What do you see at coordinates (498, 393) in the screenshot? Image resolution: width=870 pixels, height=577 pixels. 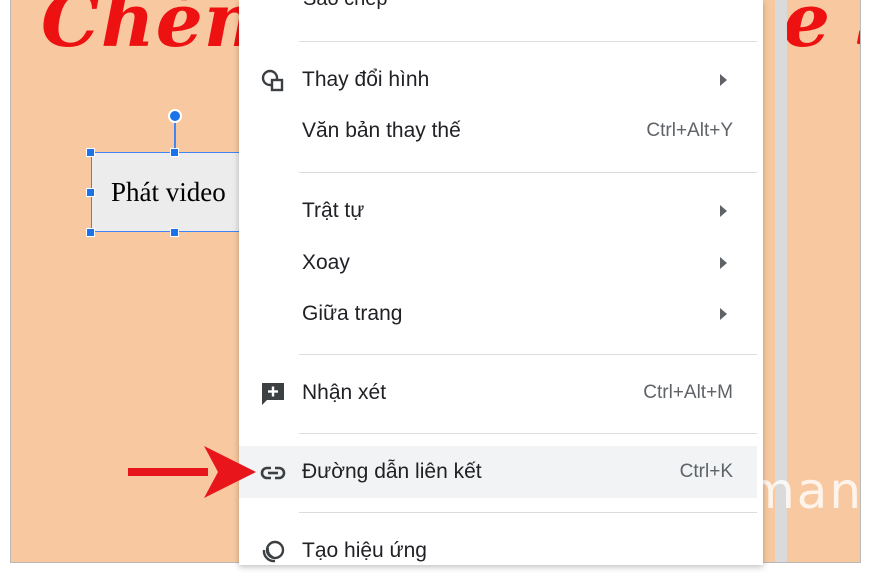 I see `menu-item-comment: Nhận xét Ctrl+Alt+M` at bounding box center [498, 393].